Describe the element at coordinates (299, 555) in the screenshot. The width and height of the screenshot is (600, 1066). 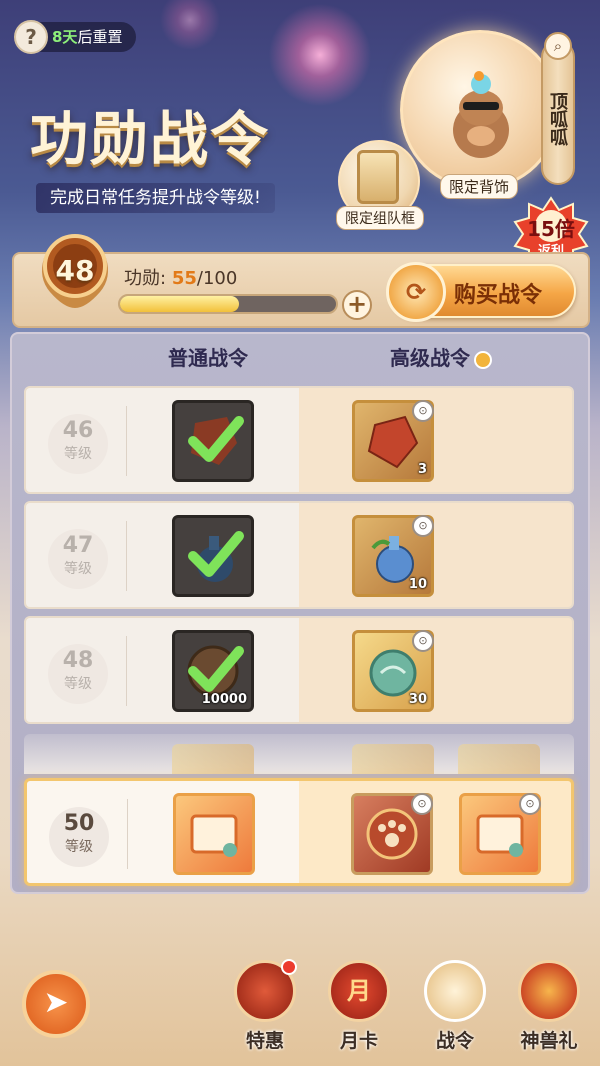
I see `reward-row-level-47: 47 等级 10 ⊙` at that location.